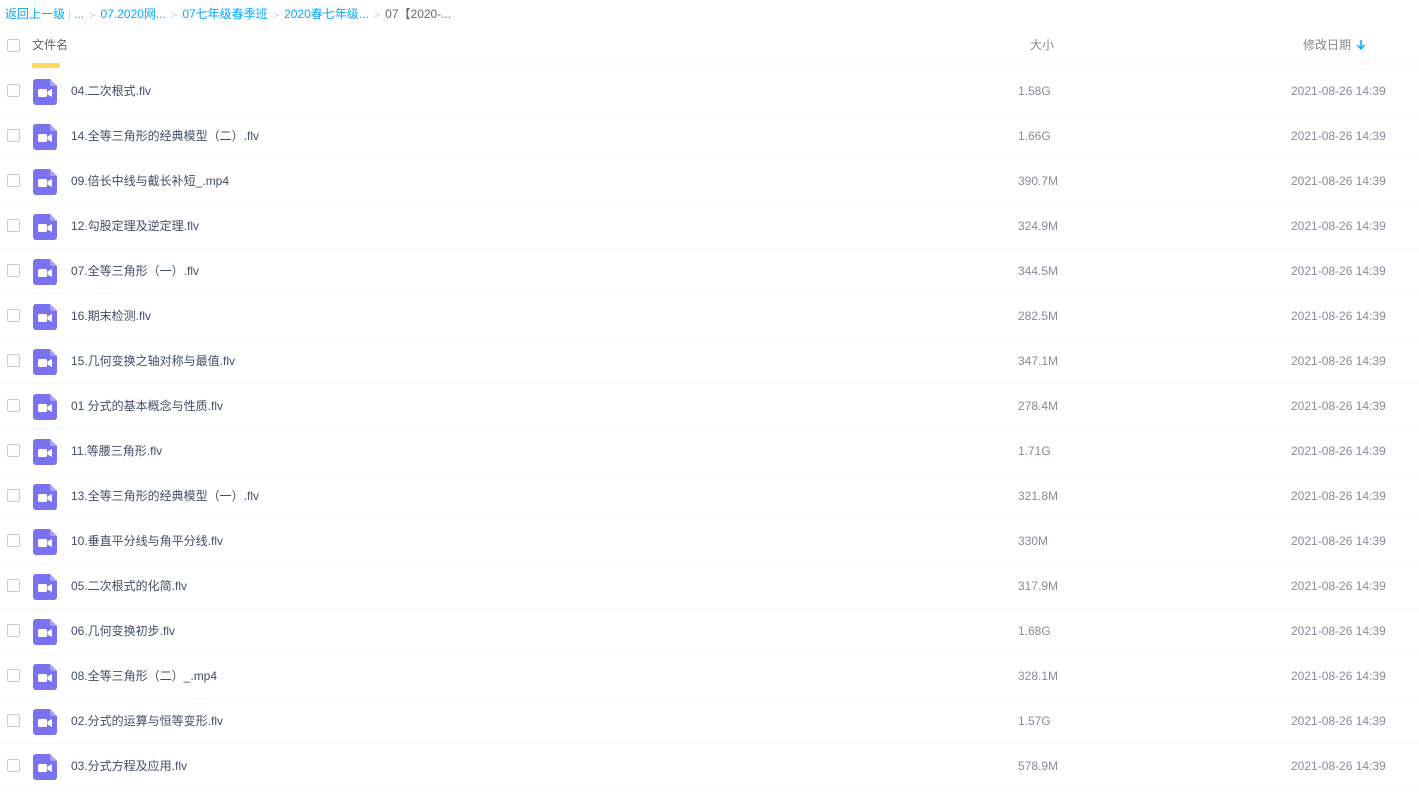 The width and height of the screenshot is (1419, 799). Describe the element at coordinates (709, 361) in the screenshot. I see `file-row: 15.几何变换之轴对称与最值.flv 347.1M 2021-08-26 14:39` at that location.